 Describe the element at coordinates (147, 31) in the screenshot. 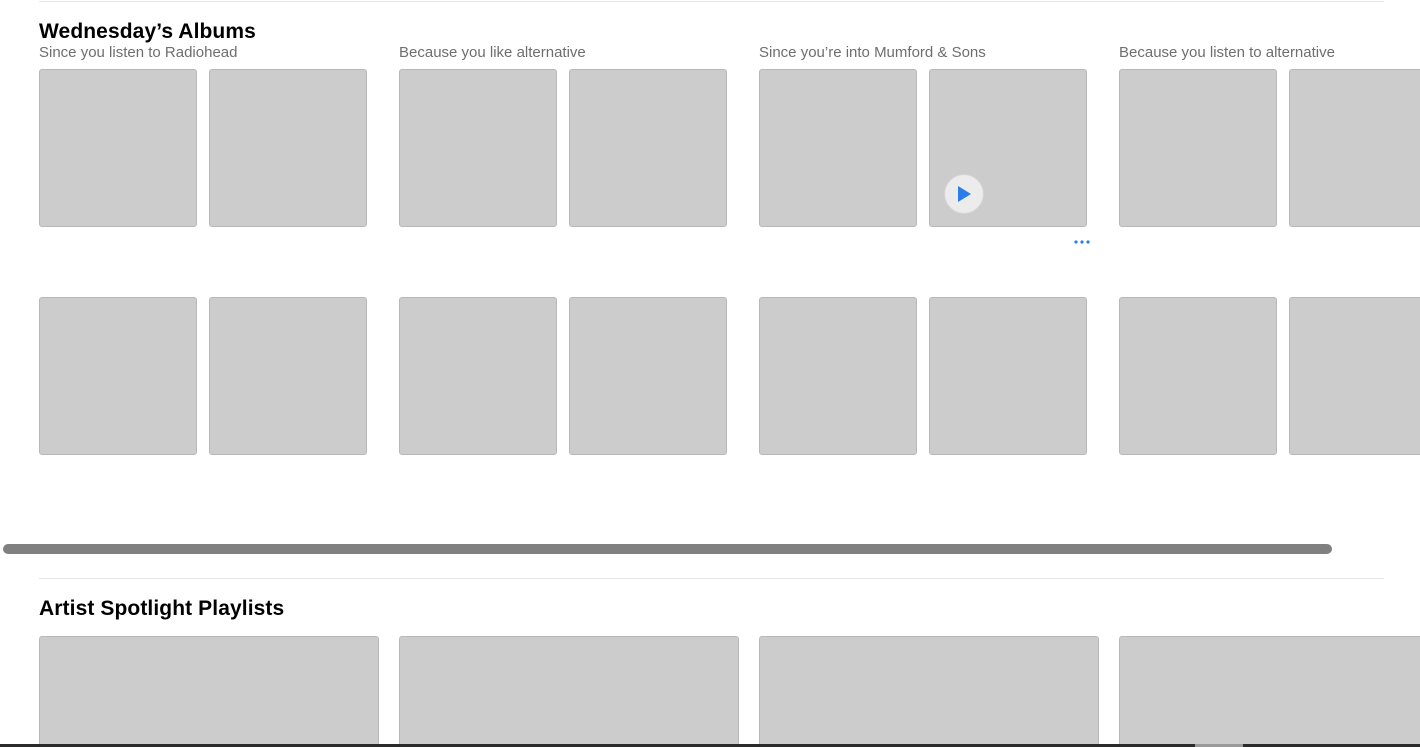

I see `albums-section-title: Wednesday’s Albums` at that location.